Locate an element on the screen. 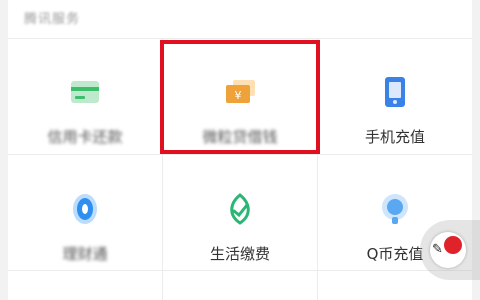  floating-widget: ✎ is located at coordinates (450, 250).